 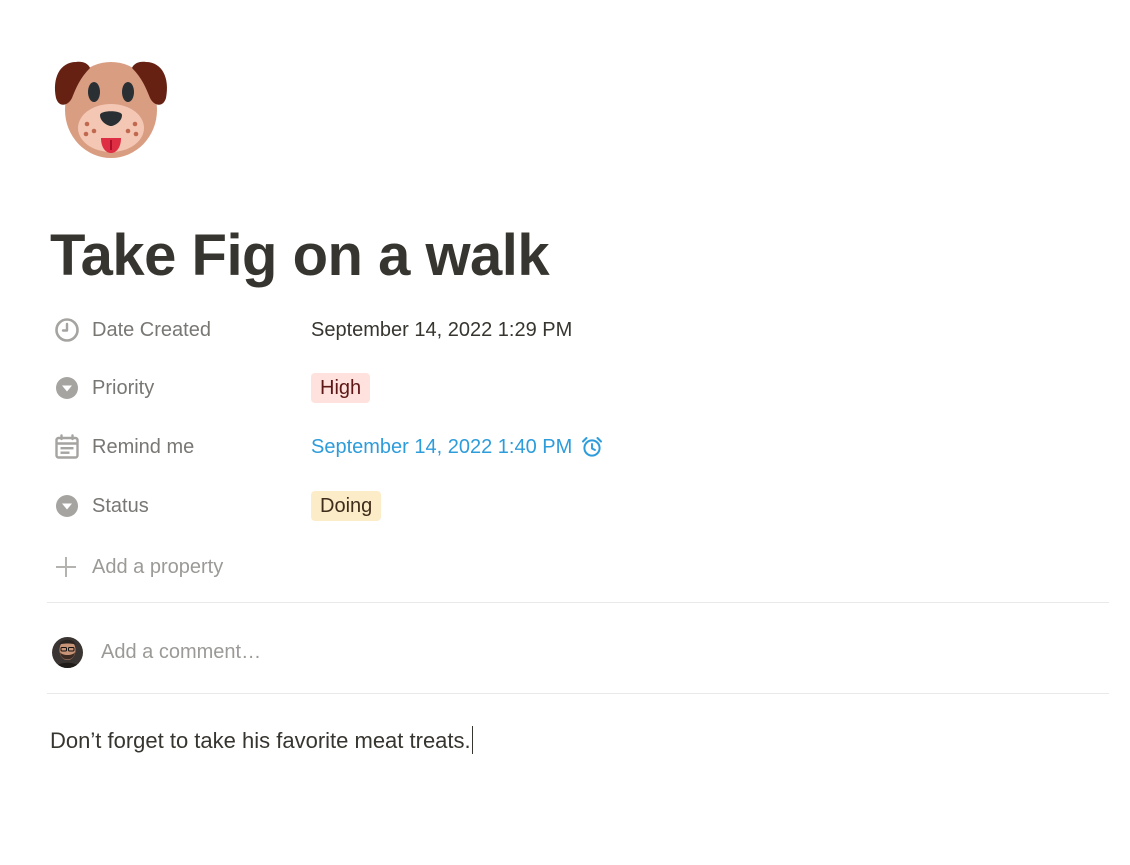 What do you see at coordinates (123, 387) in the screenshot?
I see `property-label: Priority` at bounding box center [123, 387].